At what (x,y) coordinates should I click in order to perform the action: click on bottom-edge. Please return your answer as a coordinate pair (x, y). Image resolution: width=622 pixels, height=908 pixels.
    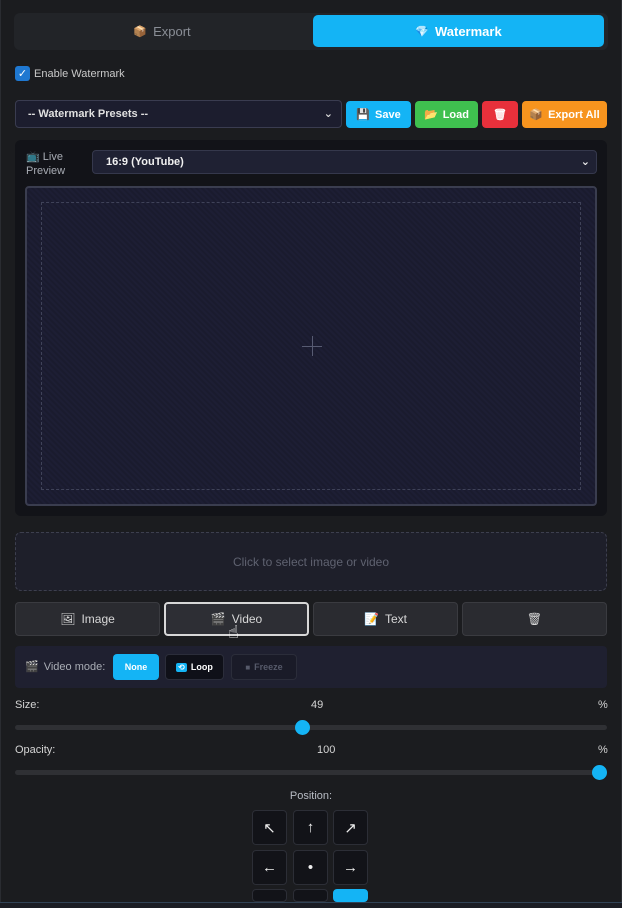
    Looking at the image, I should click on (311, 905).